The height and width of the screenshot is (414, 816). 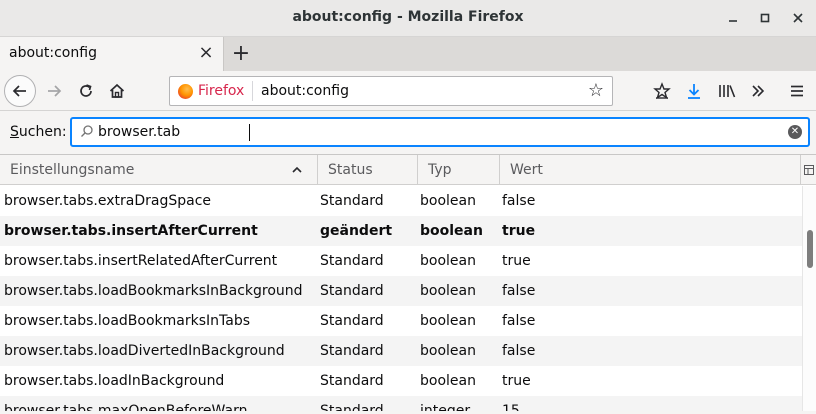 What do you see at coordinates (139, 132) in the screenshot?
I see `search-value: browser.tab` at bounding box center [139, 132].